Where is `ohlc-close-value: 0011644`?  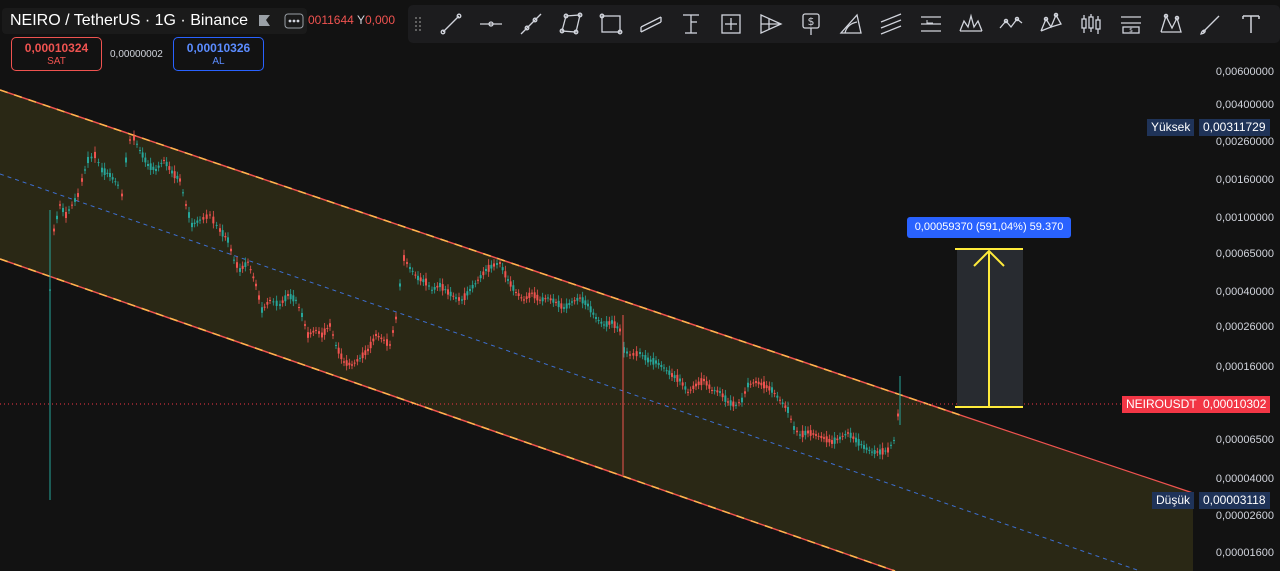
ohlc-close-value: 0011644 is located at coordinates (331, 20).